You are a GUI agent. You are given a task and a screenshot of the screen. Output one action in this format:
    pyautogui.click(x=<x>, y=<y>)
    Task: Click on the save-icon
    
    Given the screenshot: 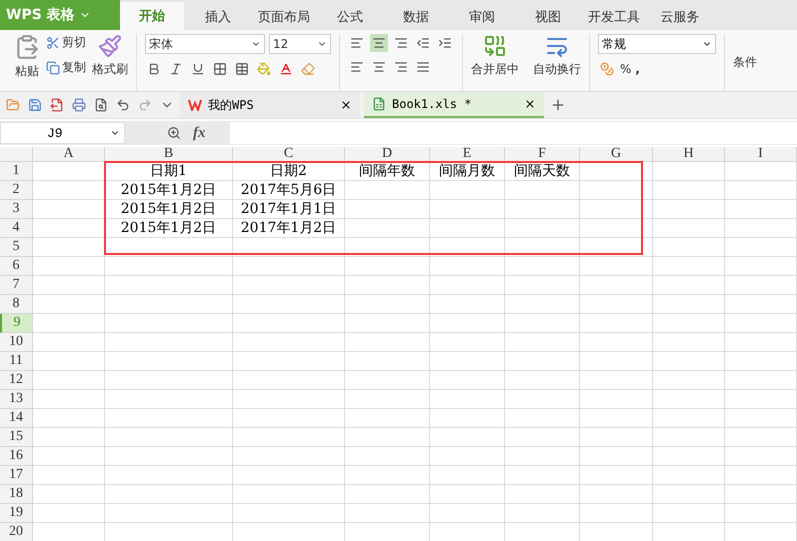 What is the action you would take?
    pyautogui.click(x=35, y=105)
    